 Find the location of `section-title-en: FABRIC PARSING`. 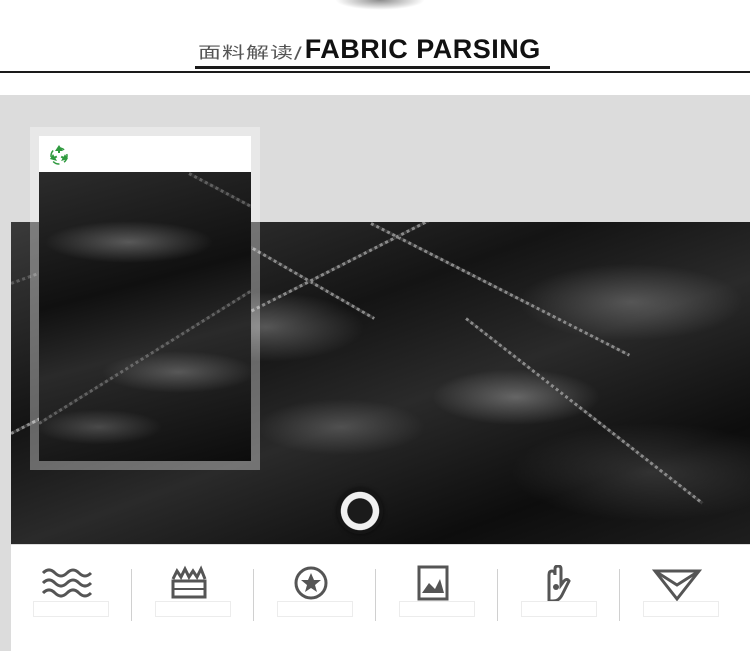

section-title-en: FABRIC PARSING is located at coordinates (422, 49).